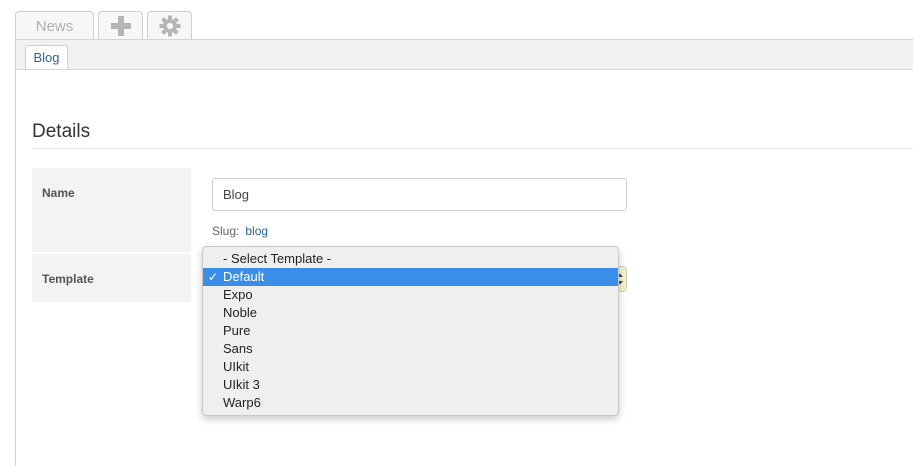 Image resolution: width=913 pixels, height=466 pixels. What do you see at coordinates (410, 403) in the screenshot?
I see `template-option-warp6: Warp6` at bounding box center [410, 403].